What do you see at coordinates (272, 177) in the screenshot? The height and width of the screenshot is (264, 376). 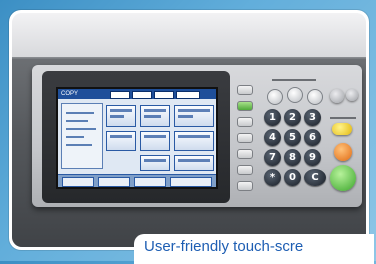 I see `key-star: *` at bounding box center [272, 177].